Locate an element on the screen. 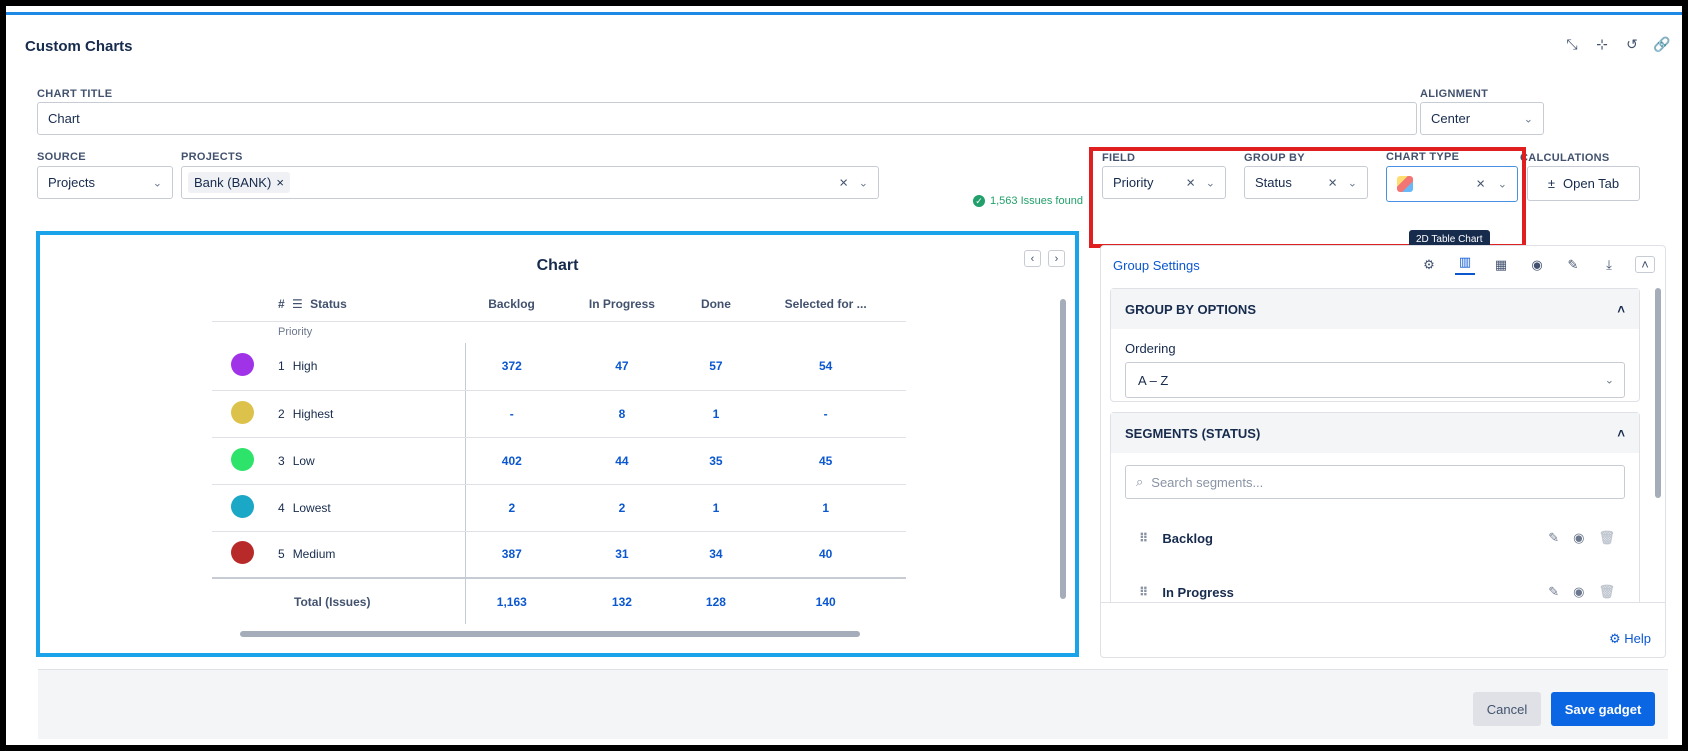 The width and height of the screenshot is (1688, 751). remove-tag-icon: × is located at coordinates (280, 182).